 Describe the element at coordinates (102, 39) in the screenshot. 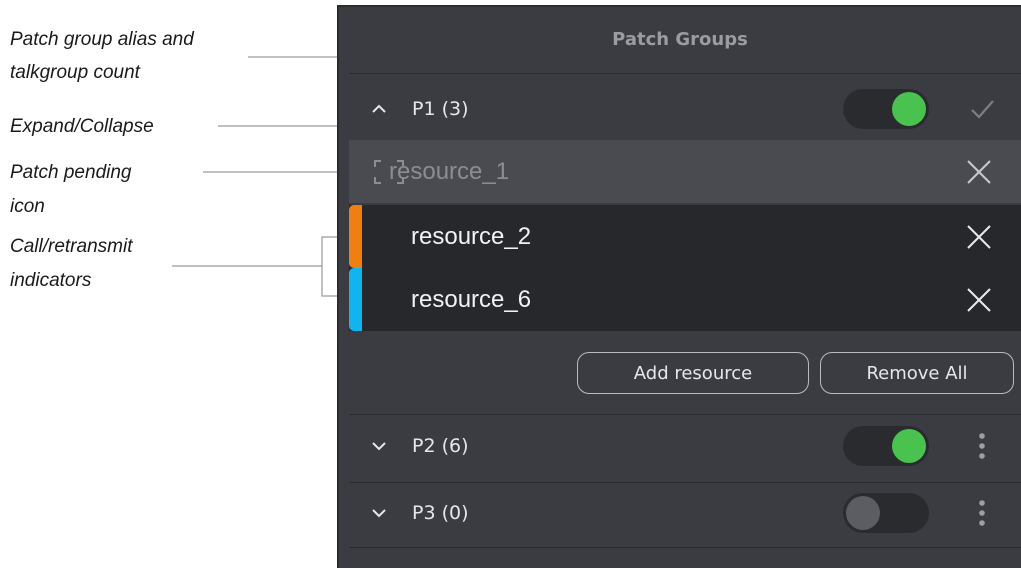

I see `callout-alias-line1: Patch group alias and` at that location.